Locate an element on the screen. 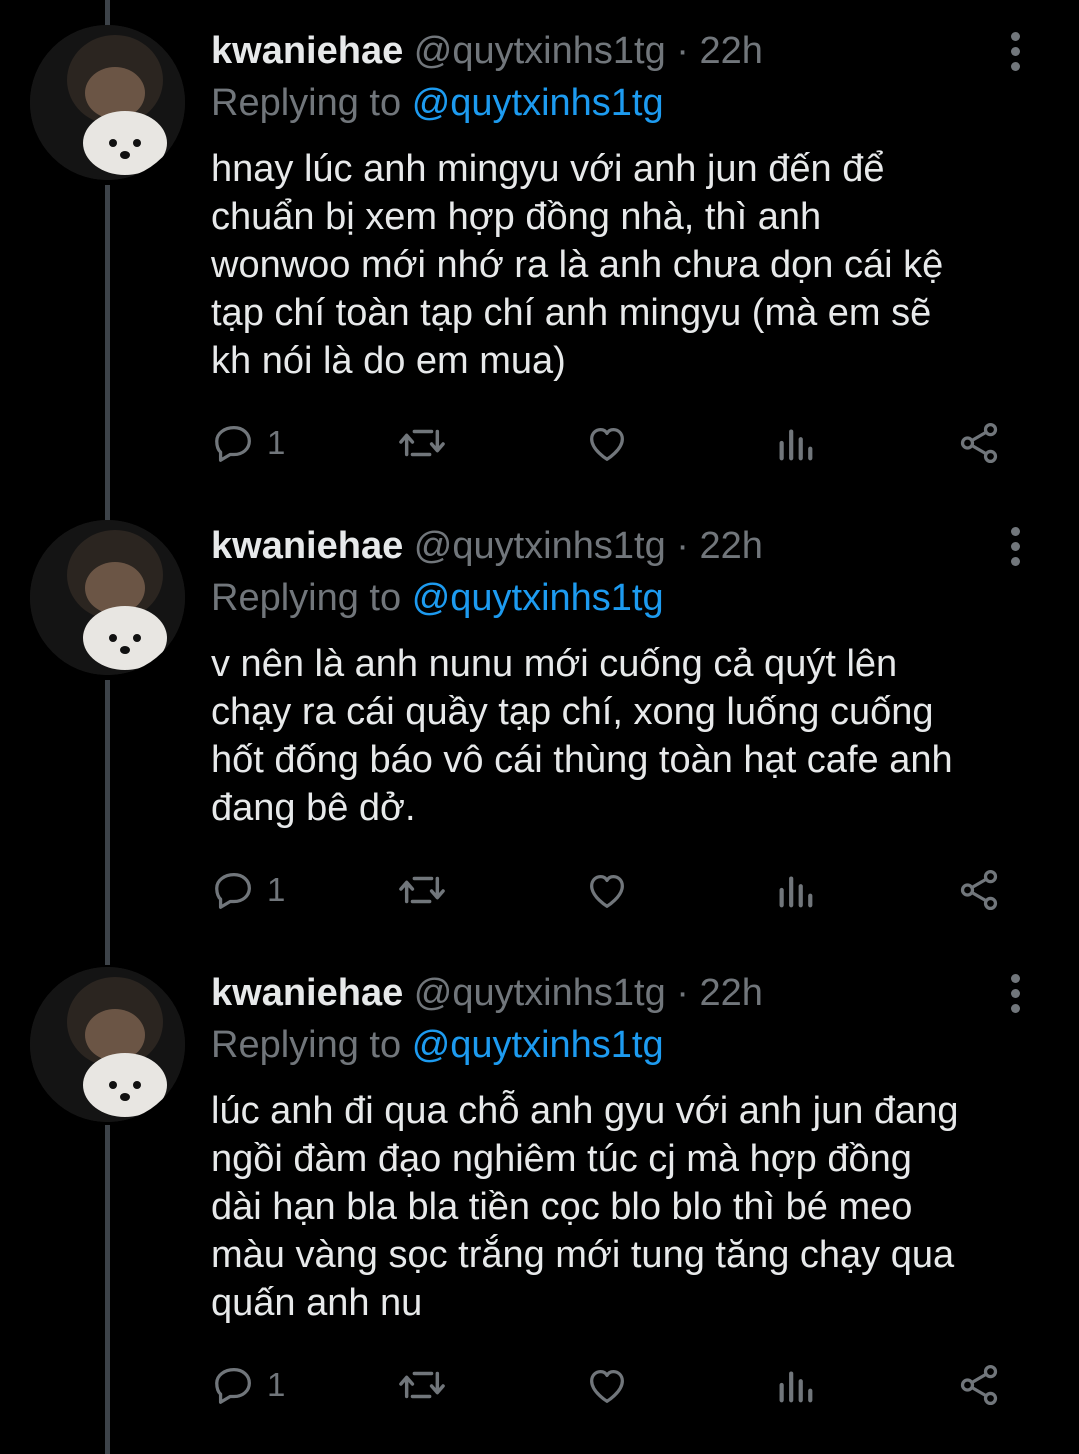 Image resolution: width=1079 pixels, height=1454 pixels. tweet-line: v nên là anh nunu mới cuống cả quýt lên is located at coordinates (554, 664).